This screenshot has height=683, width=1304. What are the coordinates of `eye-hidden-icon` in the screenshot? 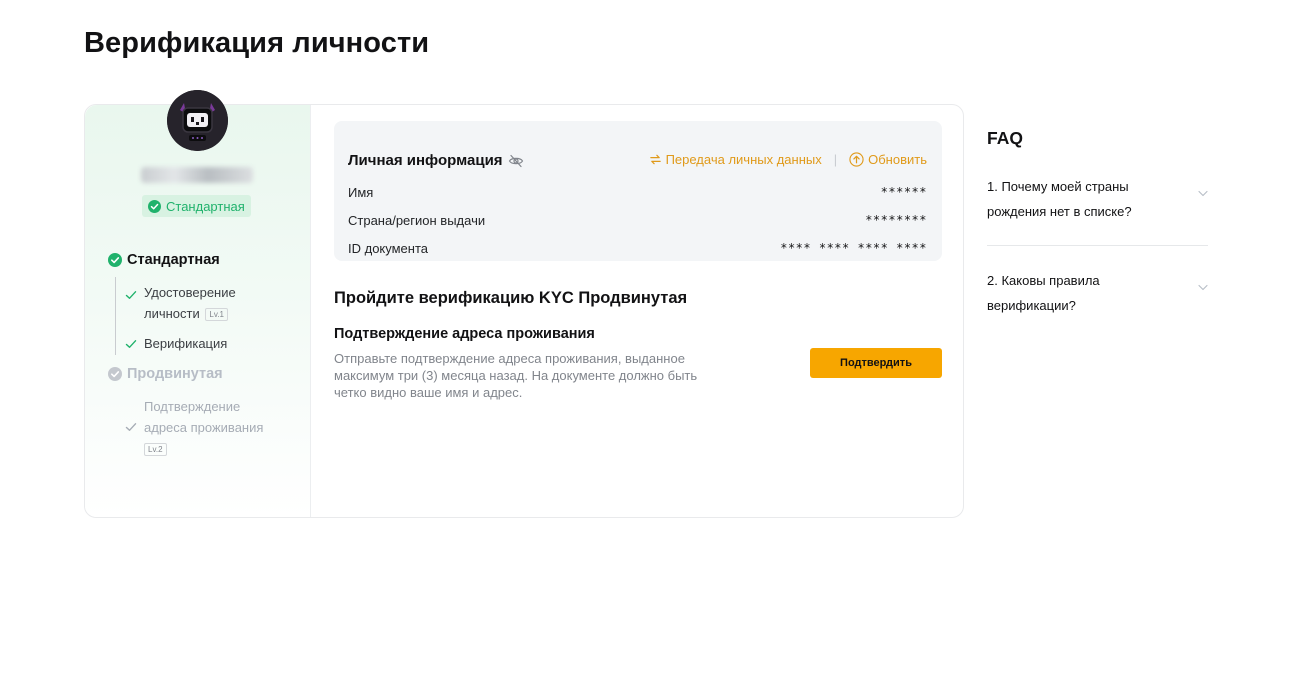 It's located at (516, 161).